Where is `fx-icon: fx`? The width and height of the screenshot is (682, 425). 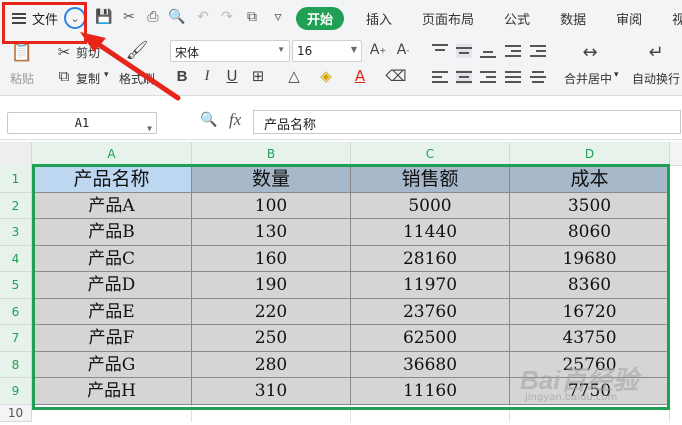 fx-icon: fx is located at coordinates (235, 120).